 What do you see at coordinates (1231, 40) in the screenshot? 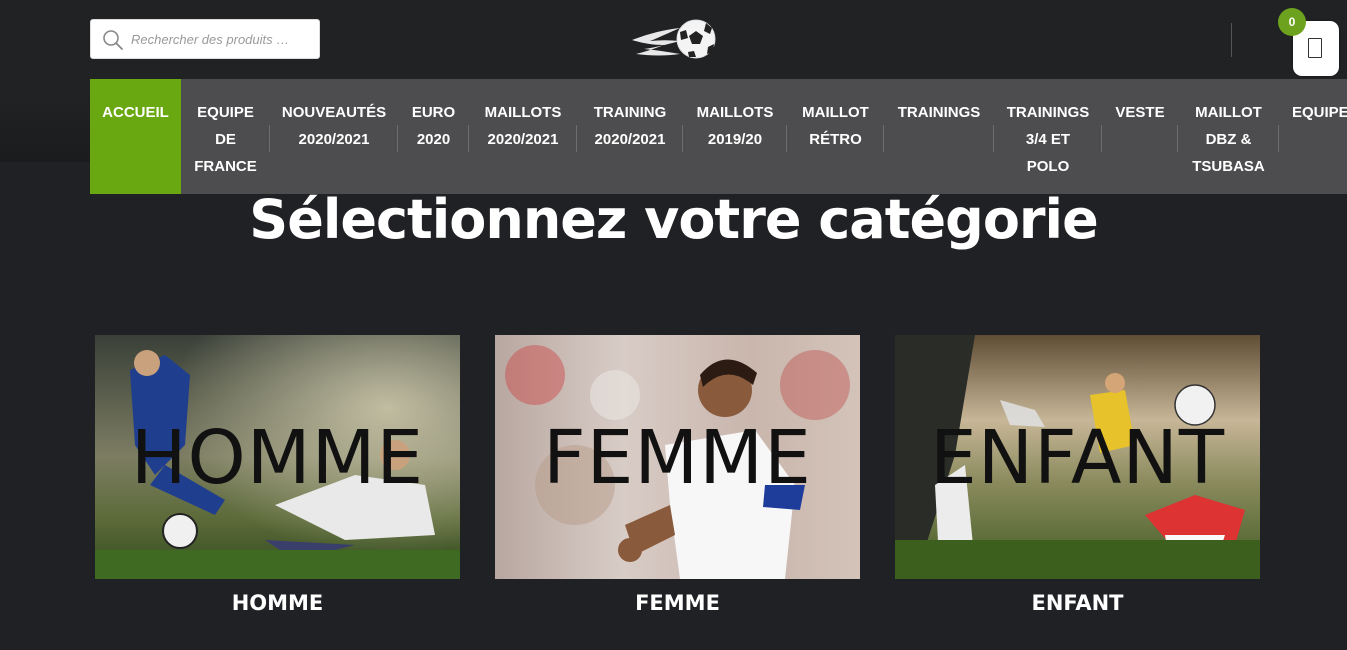
I see `header-divider` at bounding box center [1231, 40].